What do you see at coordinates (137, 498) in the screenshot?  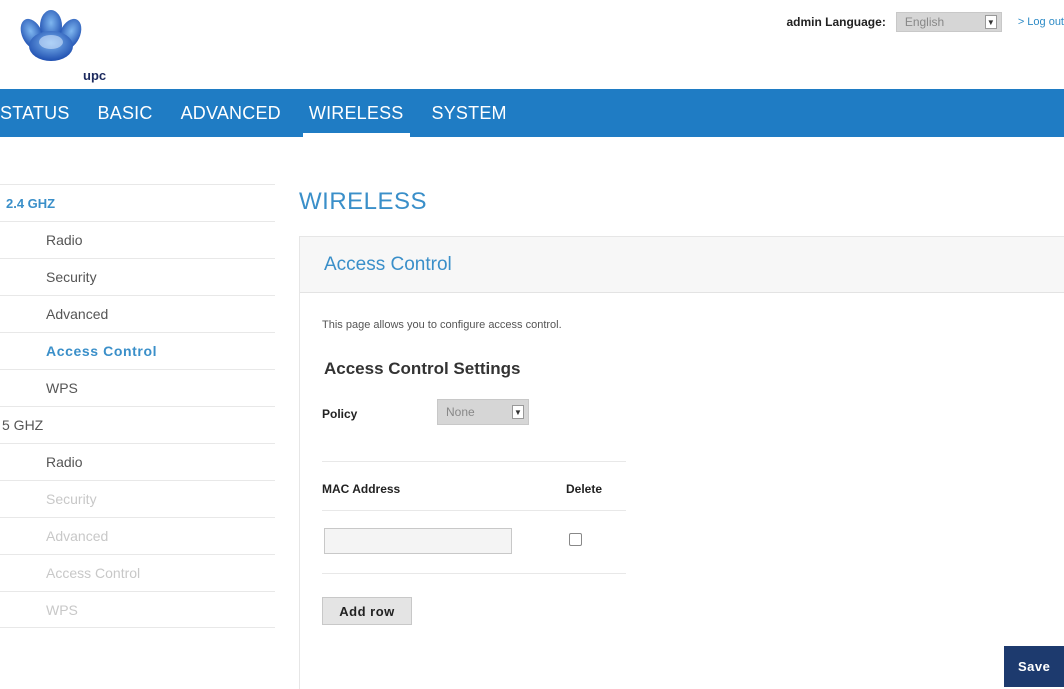 I see `sidebar-item-security-5ghz: Security` at bounding box center [137, 498].